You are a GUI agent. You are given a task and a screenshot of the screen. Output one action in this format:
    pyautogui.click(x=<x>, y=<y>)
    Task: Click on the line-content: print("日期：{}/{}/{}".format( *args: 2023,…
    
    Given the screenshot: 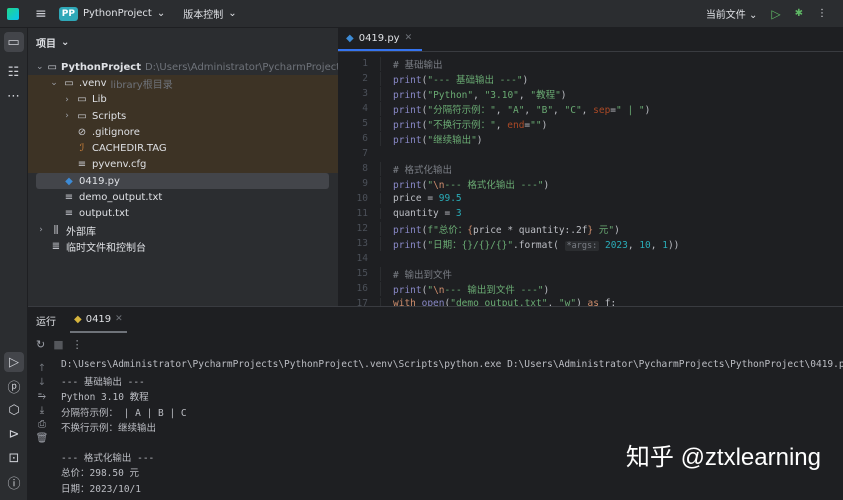 What is the action you would take?
    pyautogui.click(x=529, y=243)
    